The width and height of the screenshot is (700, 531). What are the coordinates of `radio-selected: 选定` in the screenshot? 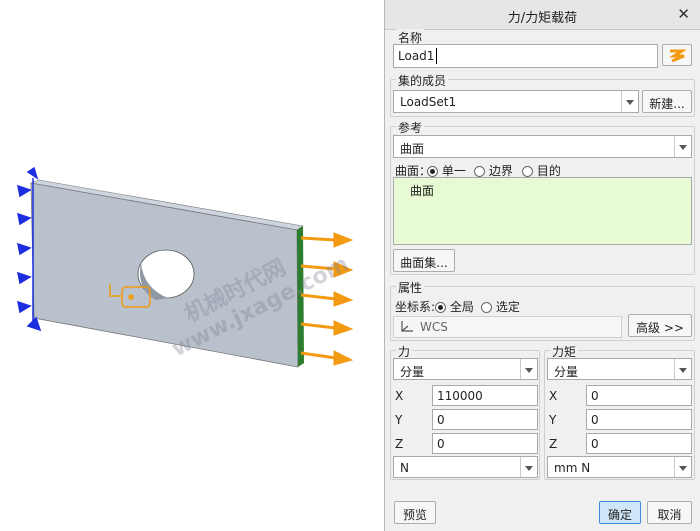 It's located at (500, 306).